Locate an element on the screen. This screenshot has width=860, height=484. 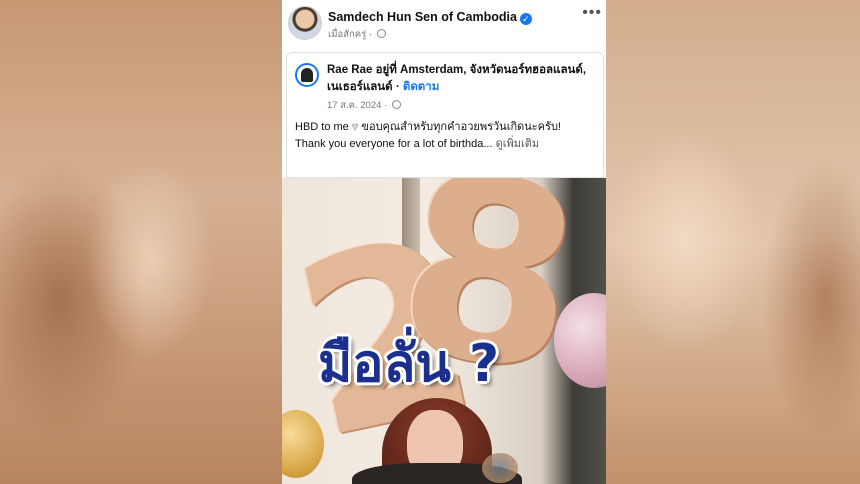
shared-post-meta: 17 ส.ค. 2024 · is located at coordinates (364, 105).